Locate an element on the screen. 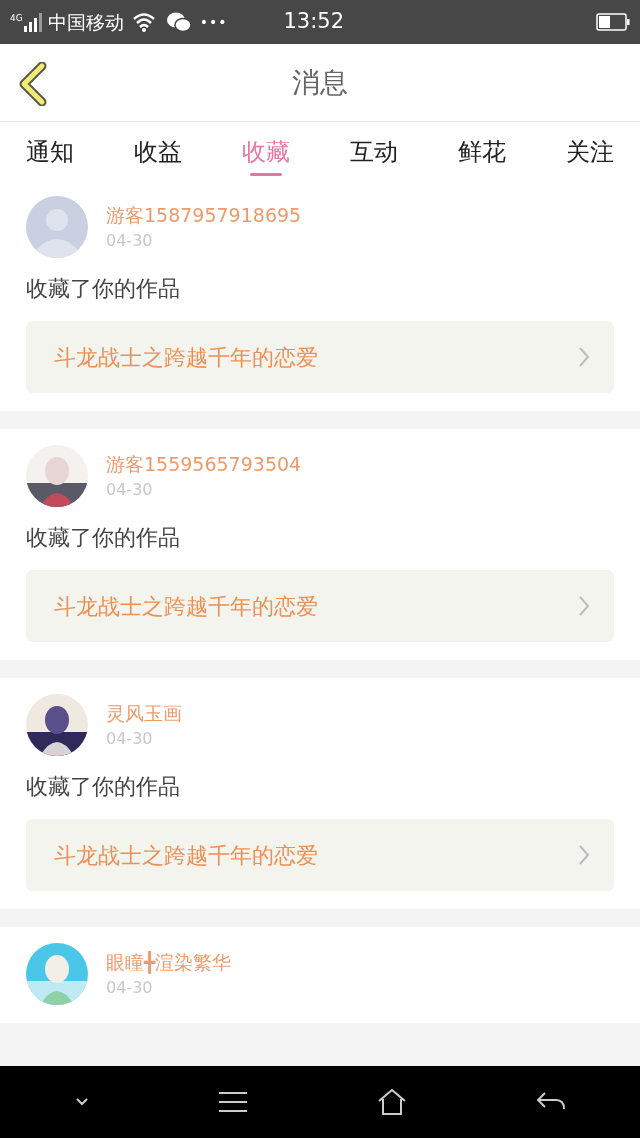  home-icon is located at coordinates (391, 1102).